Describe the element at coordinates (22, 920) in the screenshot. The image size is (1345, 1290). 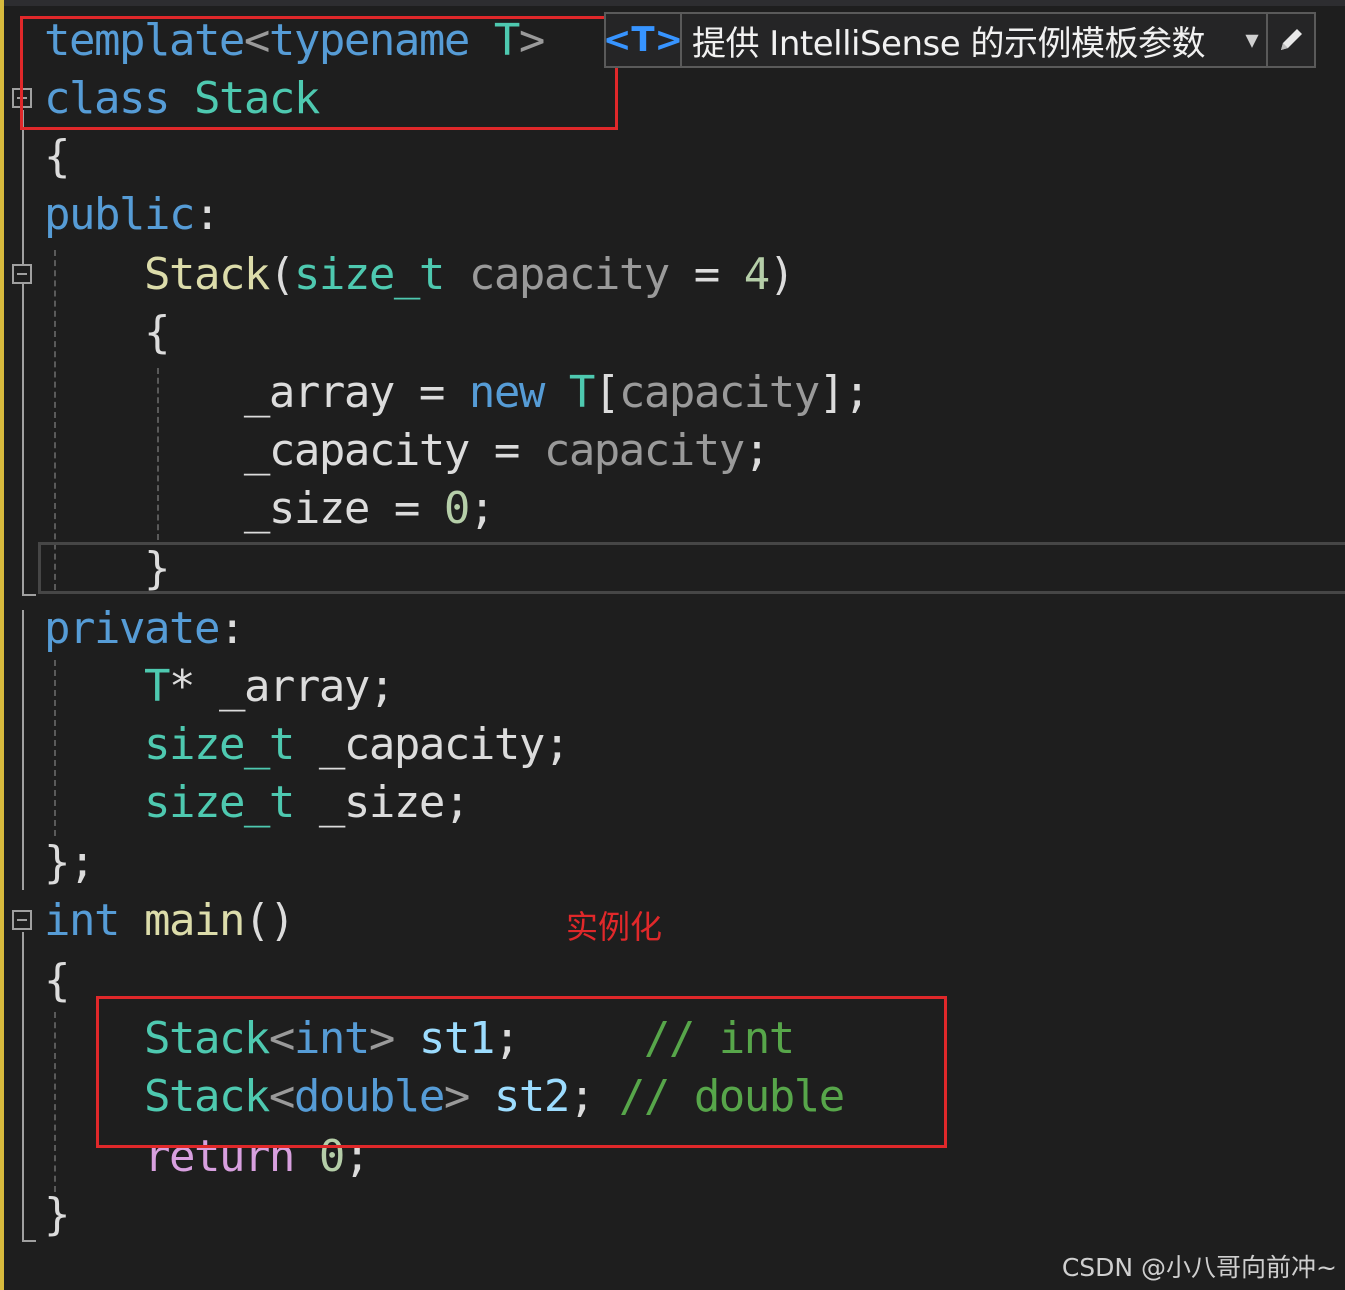
I see `fold-main-icon` at that location.